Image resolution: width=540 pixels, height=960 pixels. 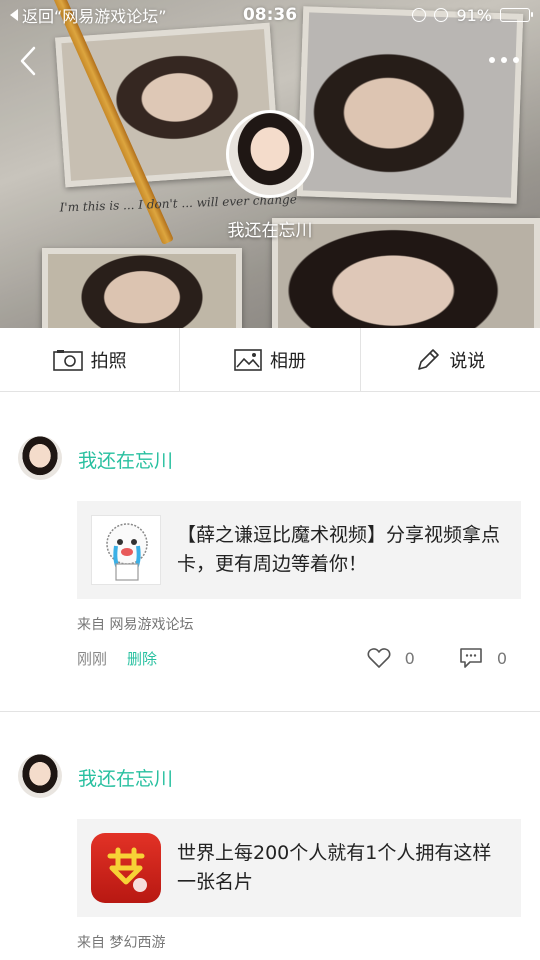 I want to click on comment-button: 0, so click(x=483, y=658).